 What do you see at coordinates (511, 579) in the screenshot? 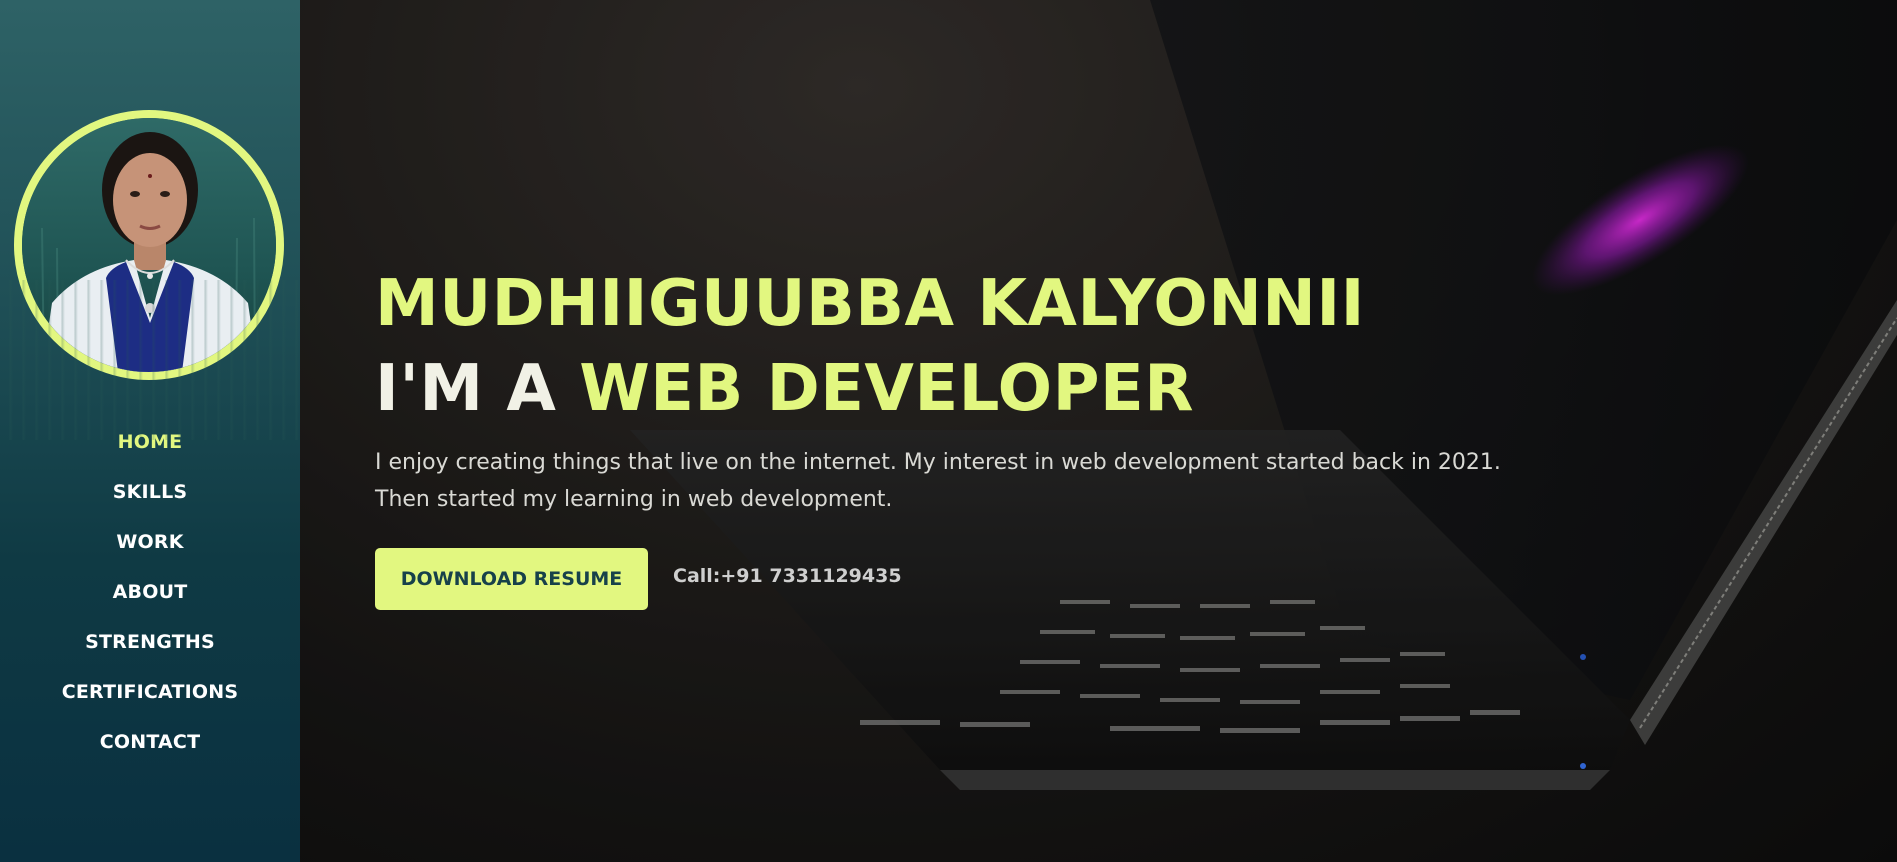
I see `download-resume-button: DOWNLOAD RESUME` at bounding box center [511, 579].